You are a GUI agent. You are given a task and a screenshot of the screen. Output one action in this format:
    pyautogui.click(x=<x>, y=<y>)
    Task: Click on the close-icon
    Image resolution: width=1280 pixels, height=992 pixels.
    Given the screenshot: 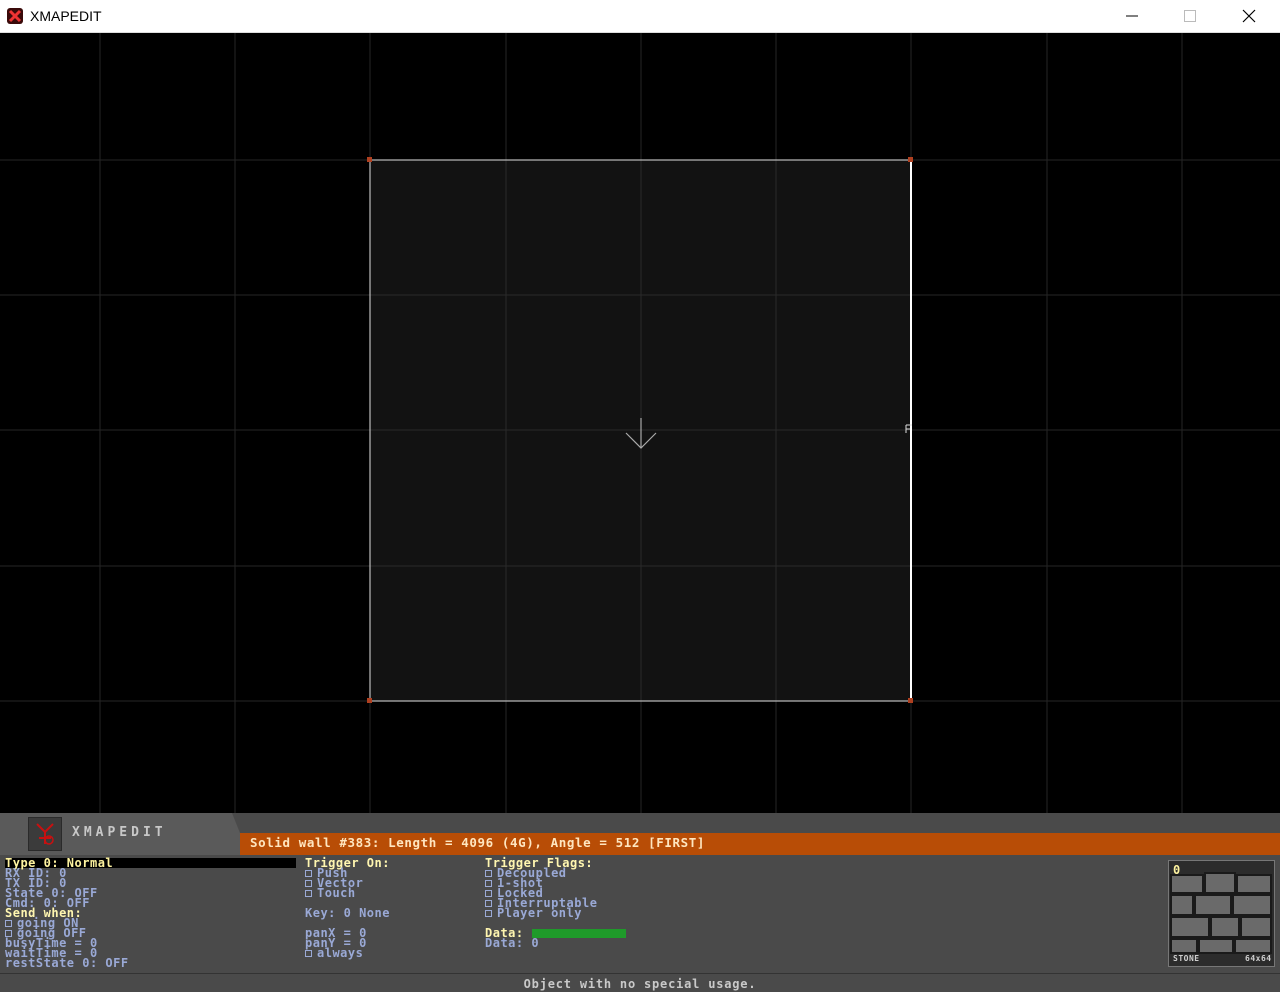 What is the action you would take?
    pyautogui.click(x=1249, y=16)
    